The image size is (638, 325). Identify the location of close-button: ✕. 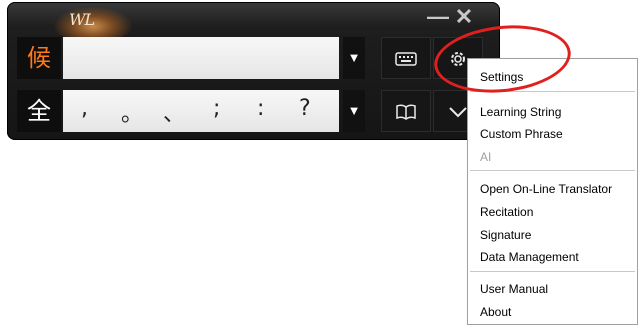
(464, 17).